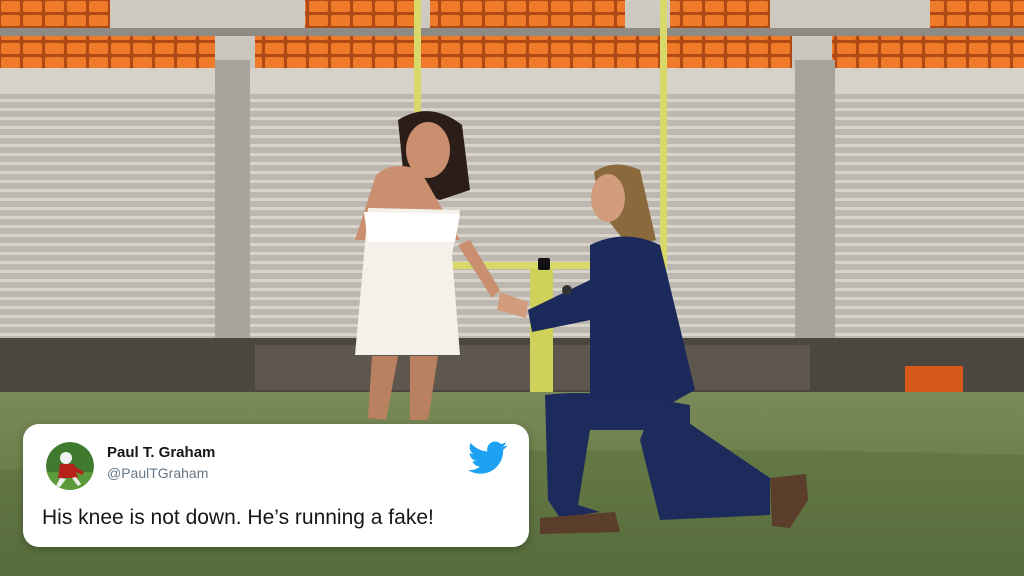  Describe the element at coordinates (157, 473) in the screenshot. I see `author-handle: @PaulTGraham` at that location.